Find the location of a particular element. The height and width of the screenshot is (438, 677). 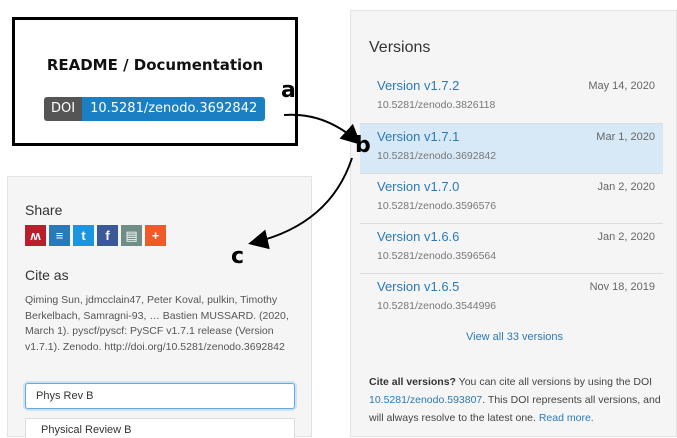

annotation-letter-b: b is located at coordinates (363, 145).